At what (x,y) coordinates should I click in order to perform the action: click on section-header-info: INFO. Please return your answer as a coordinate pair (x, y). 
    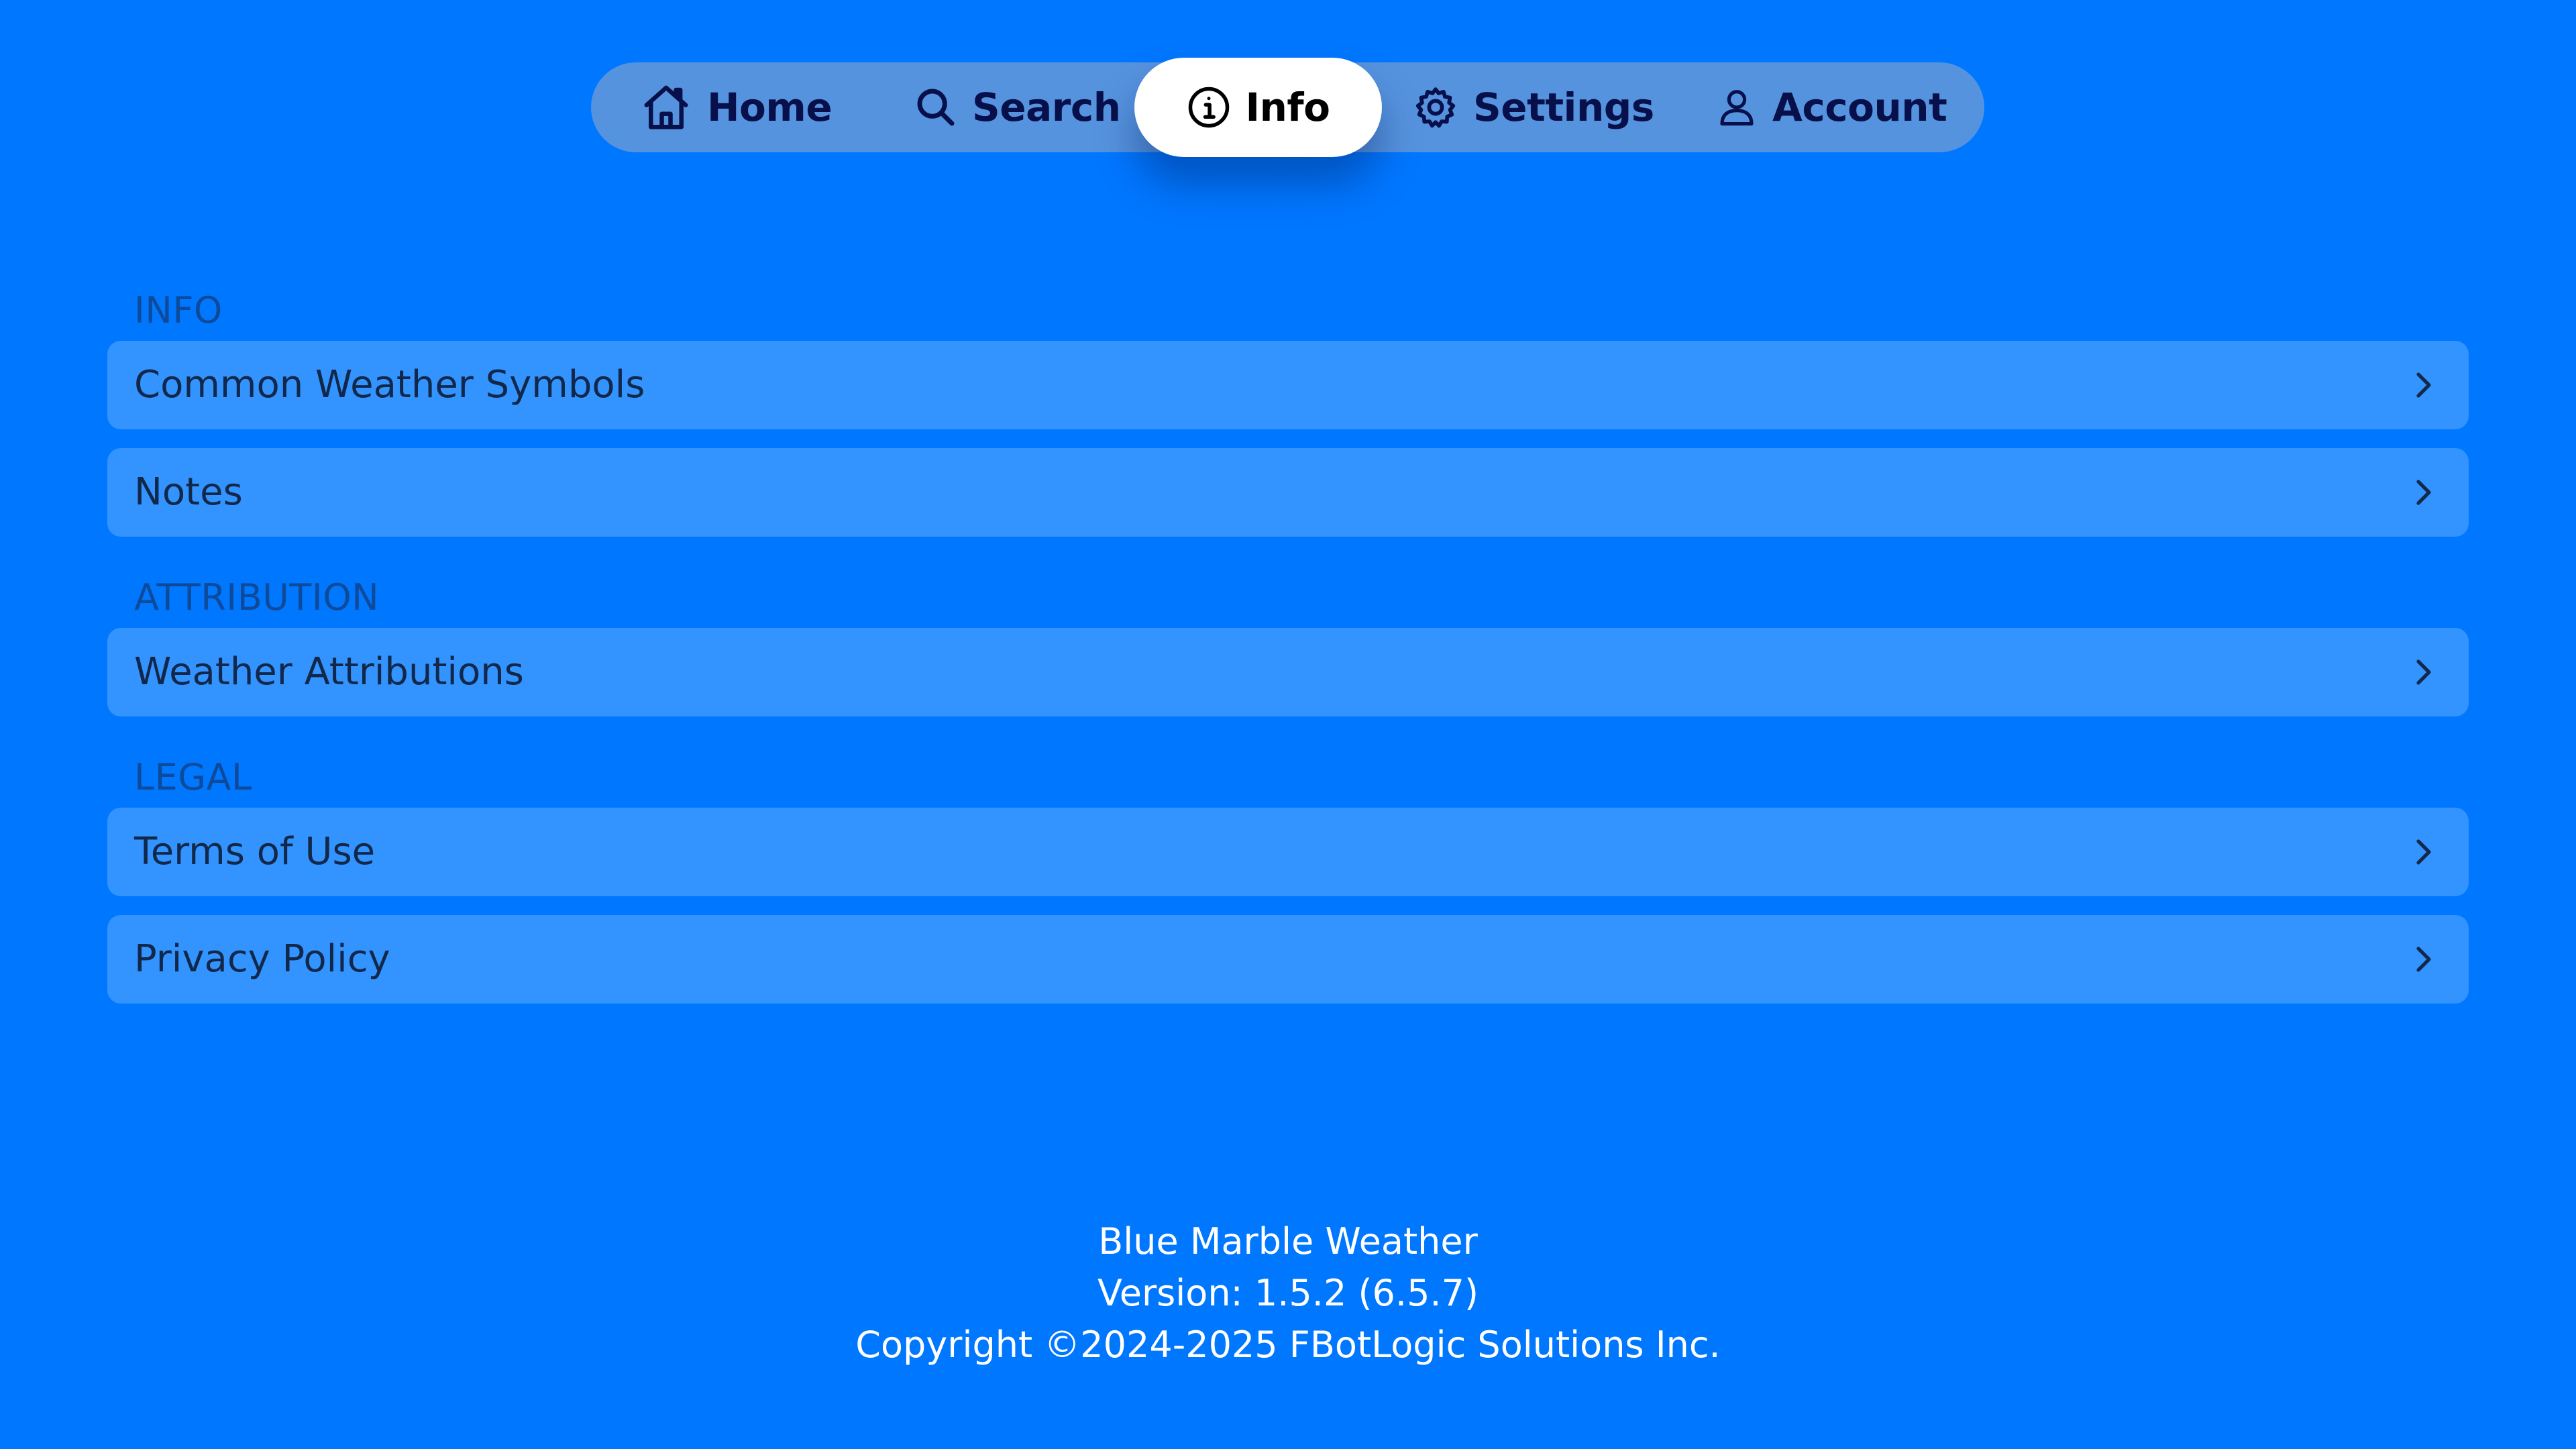
    Looking at the image, I should click on (178, 310).